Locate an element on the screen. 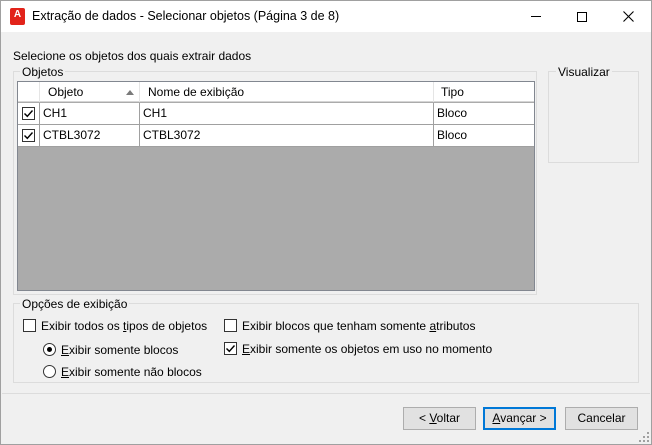 The width and height of the screenshot is (652, 445). display-options-label: Opções de exibição is located at coordinates (75, 304).